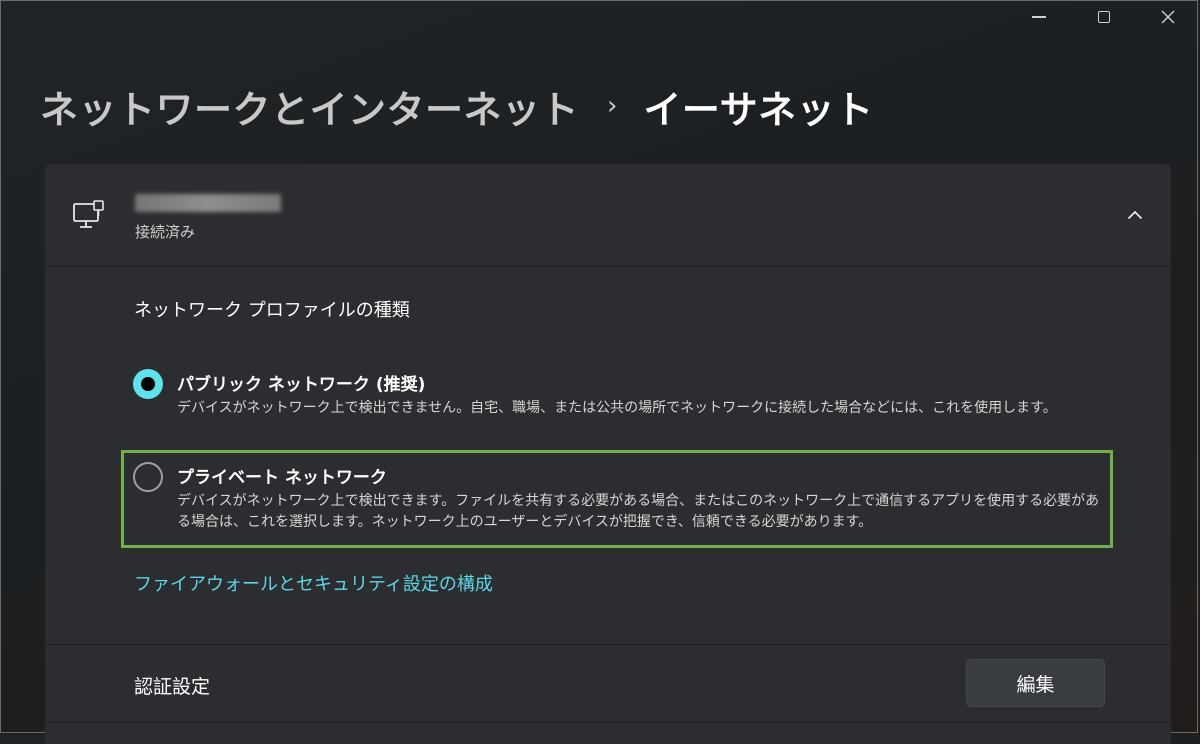 The height and width of the screenshot is (744, 1200). Describe the element at coordinates (1035, 683) in the screenshot. I see `edit-button: 編集` at that location.